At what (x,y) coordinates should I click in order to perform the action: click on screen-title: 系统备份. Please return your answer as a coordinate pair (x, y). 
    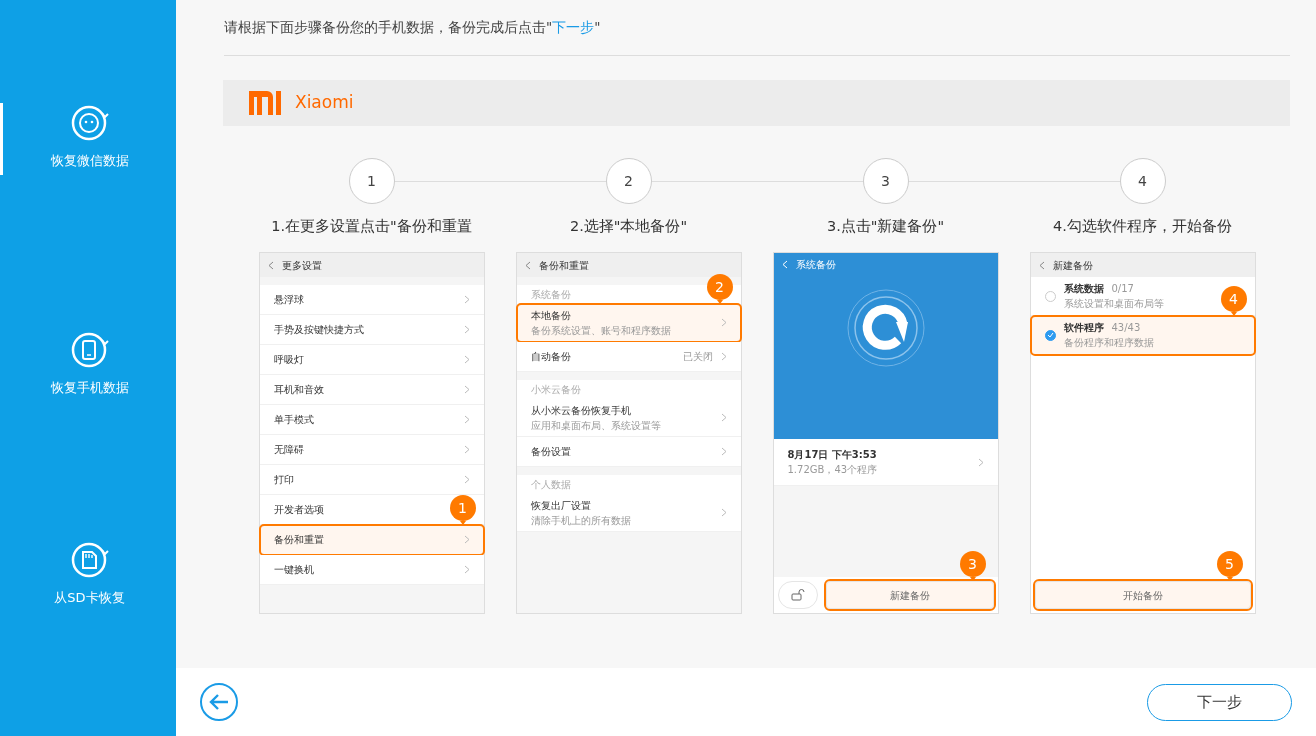
    Looking at the image, I should click on (815, 265).